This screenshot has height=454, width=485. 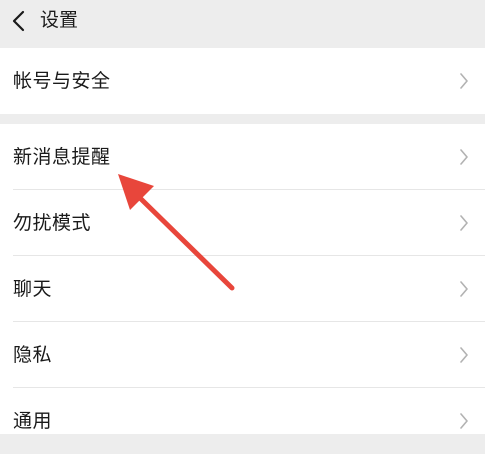 I want to click on settings-item-general: 通用, so click(x=242, y=421).